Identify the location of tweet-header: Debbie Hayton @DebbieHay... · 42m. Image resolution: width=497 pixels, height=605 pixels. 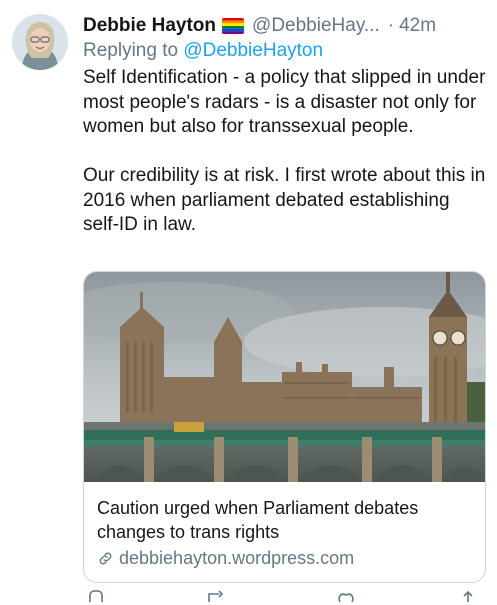
(285, 26).